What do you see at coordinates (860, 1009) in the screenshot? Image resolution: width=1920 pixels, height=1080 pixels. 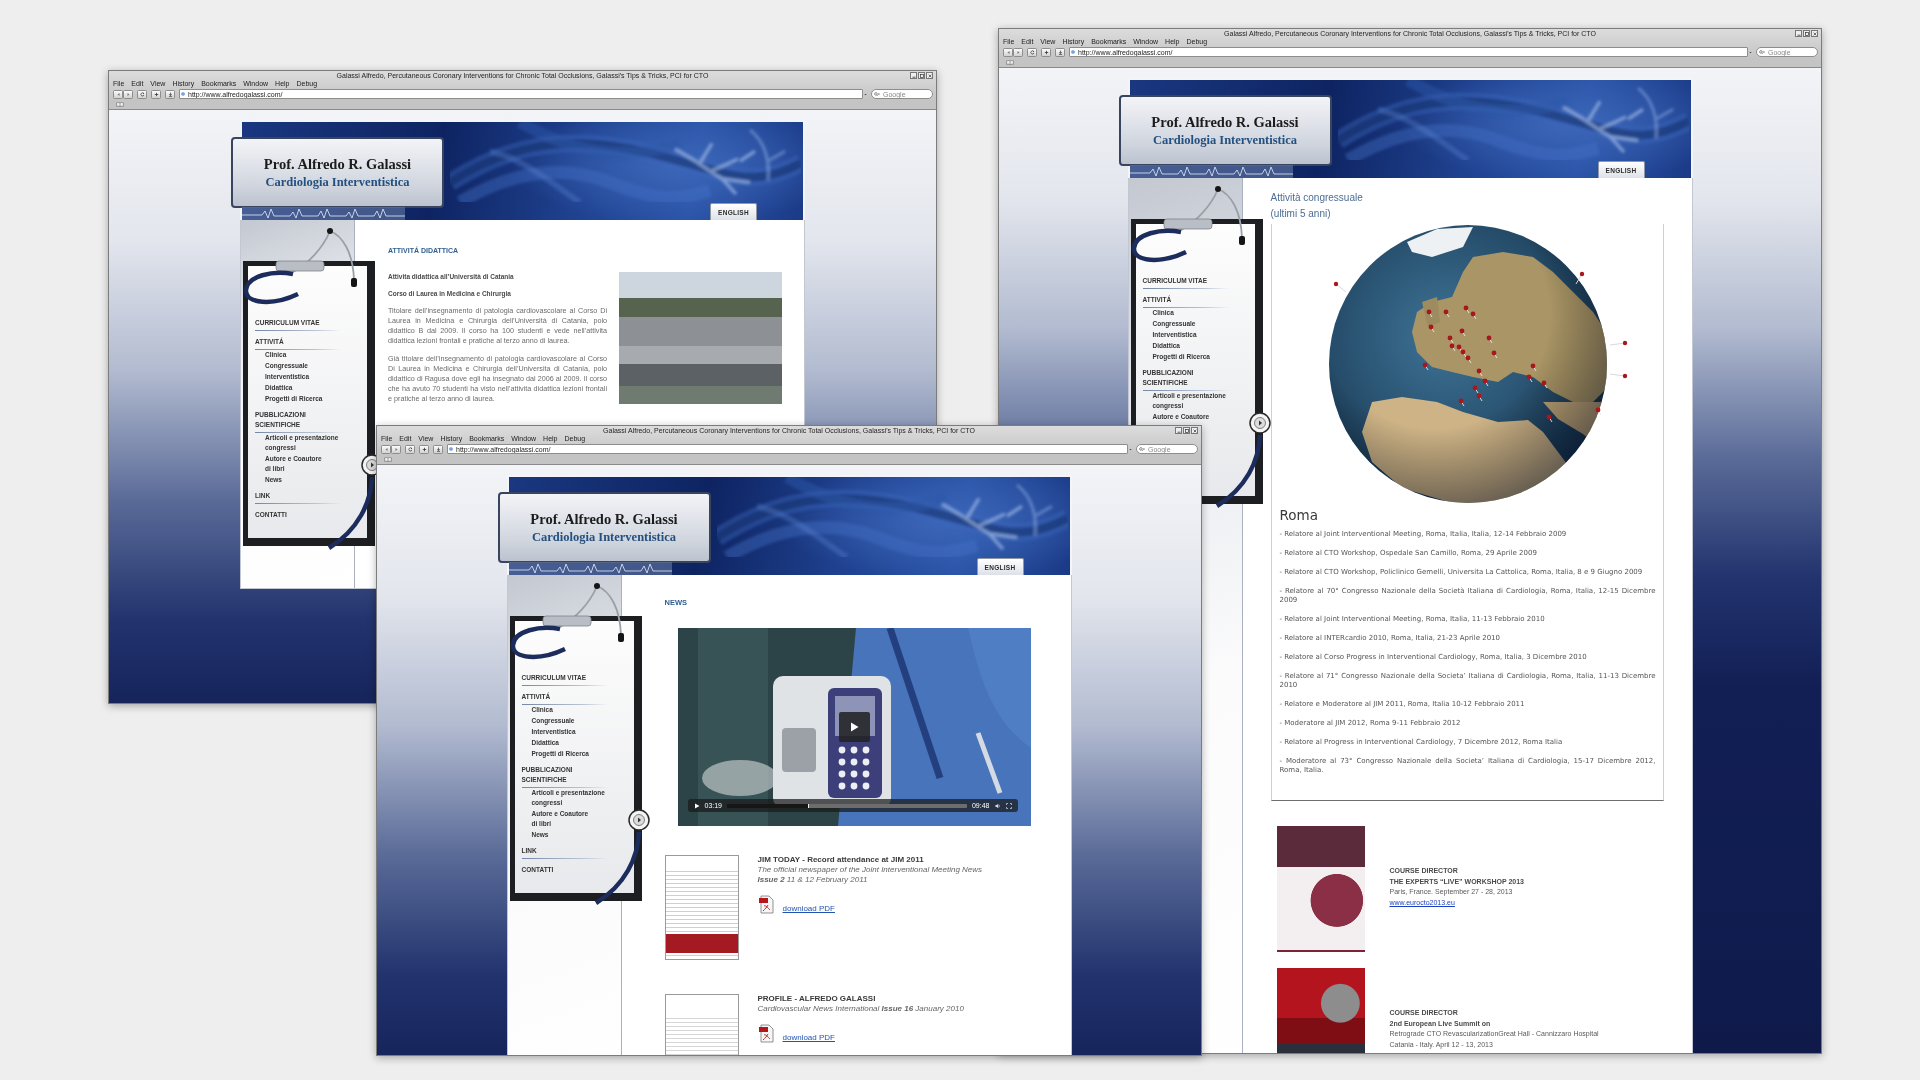 I see `news-description: Cardiovascular News International Issue 16 January 2010` at bounding box center [860, 1009].